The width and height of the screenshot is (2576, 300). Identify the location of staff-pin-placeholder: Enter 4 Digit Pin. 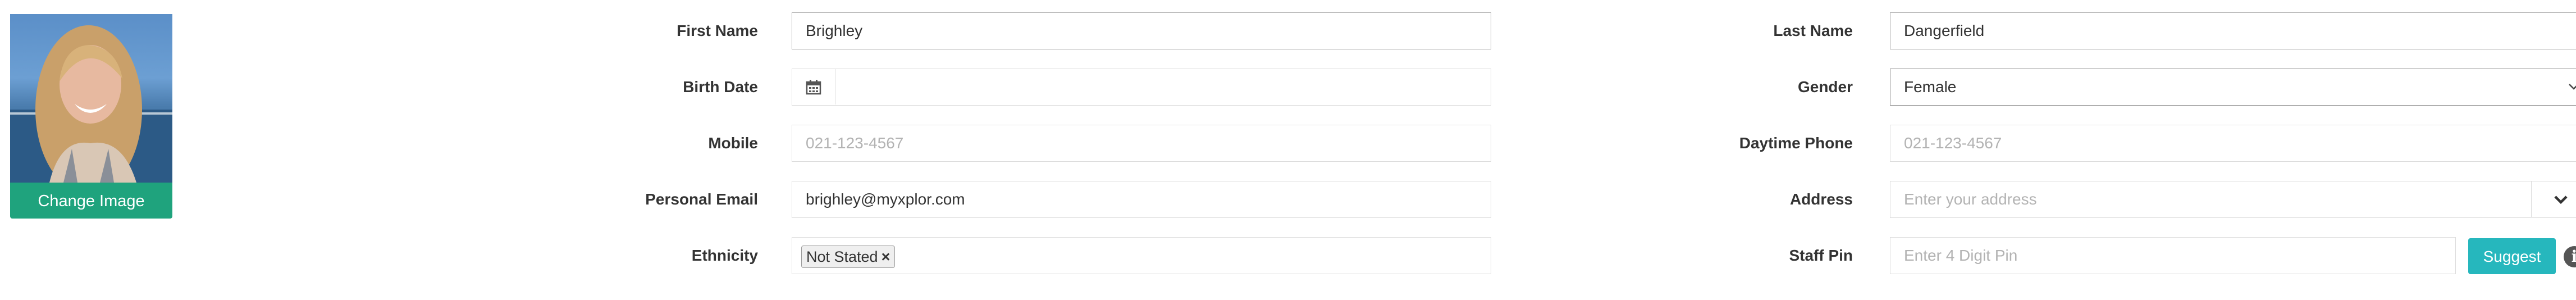
(1961, 256).